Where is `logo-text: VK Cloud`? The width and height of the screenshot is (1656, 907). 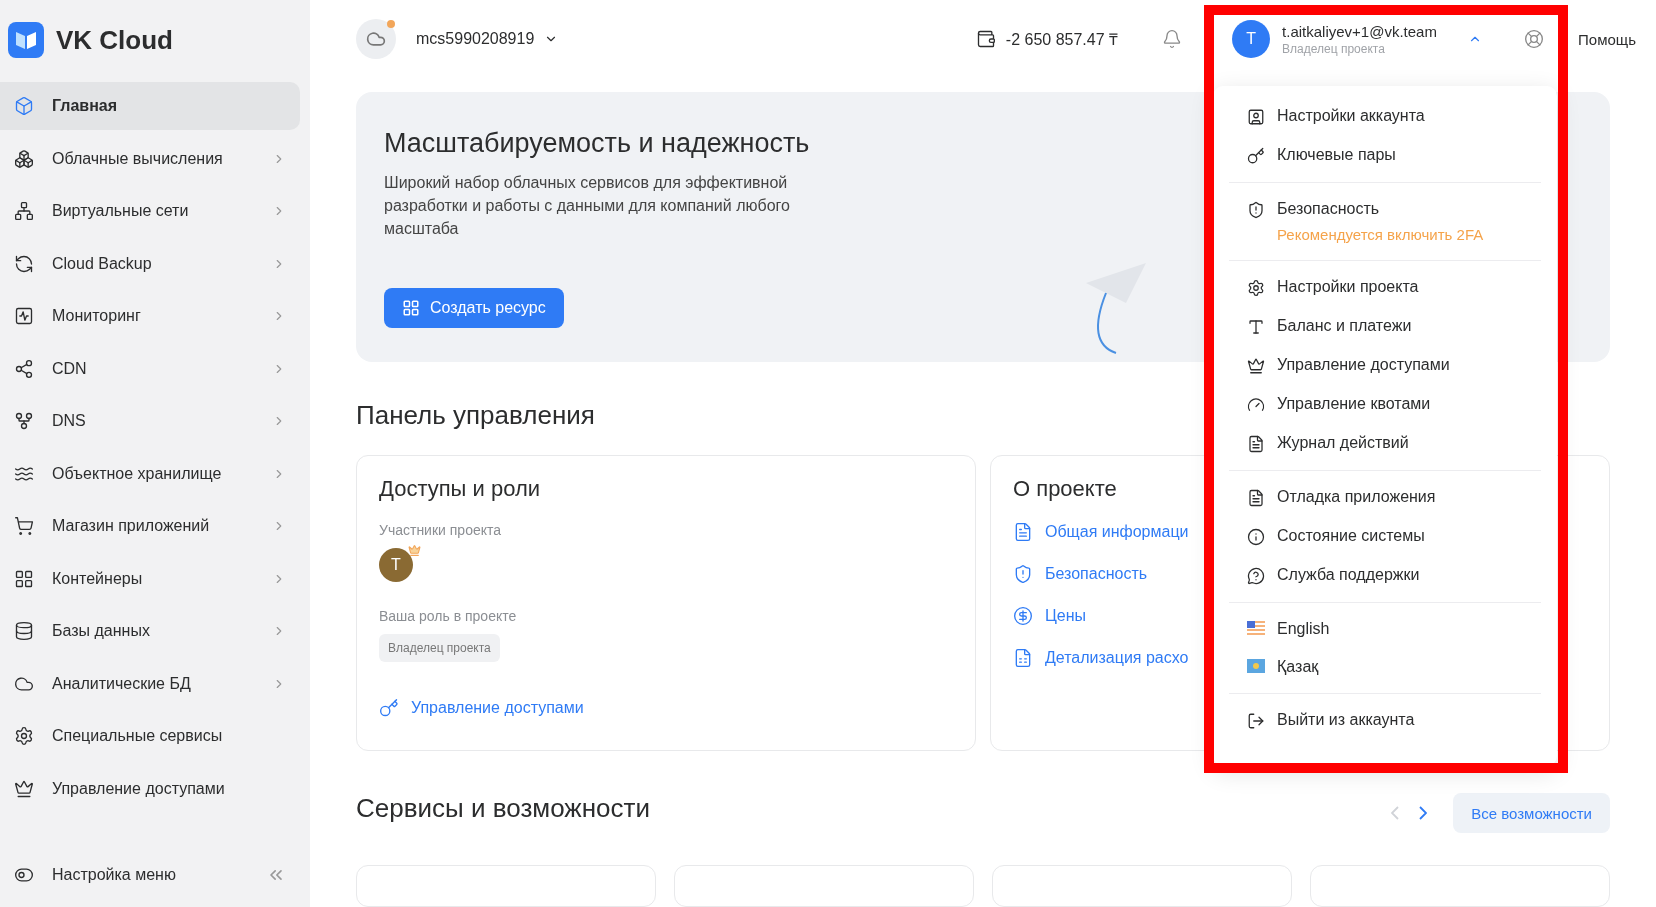
logo-text: VK Cloud is located at coordinates (114, 40).